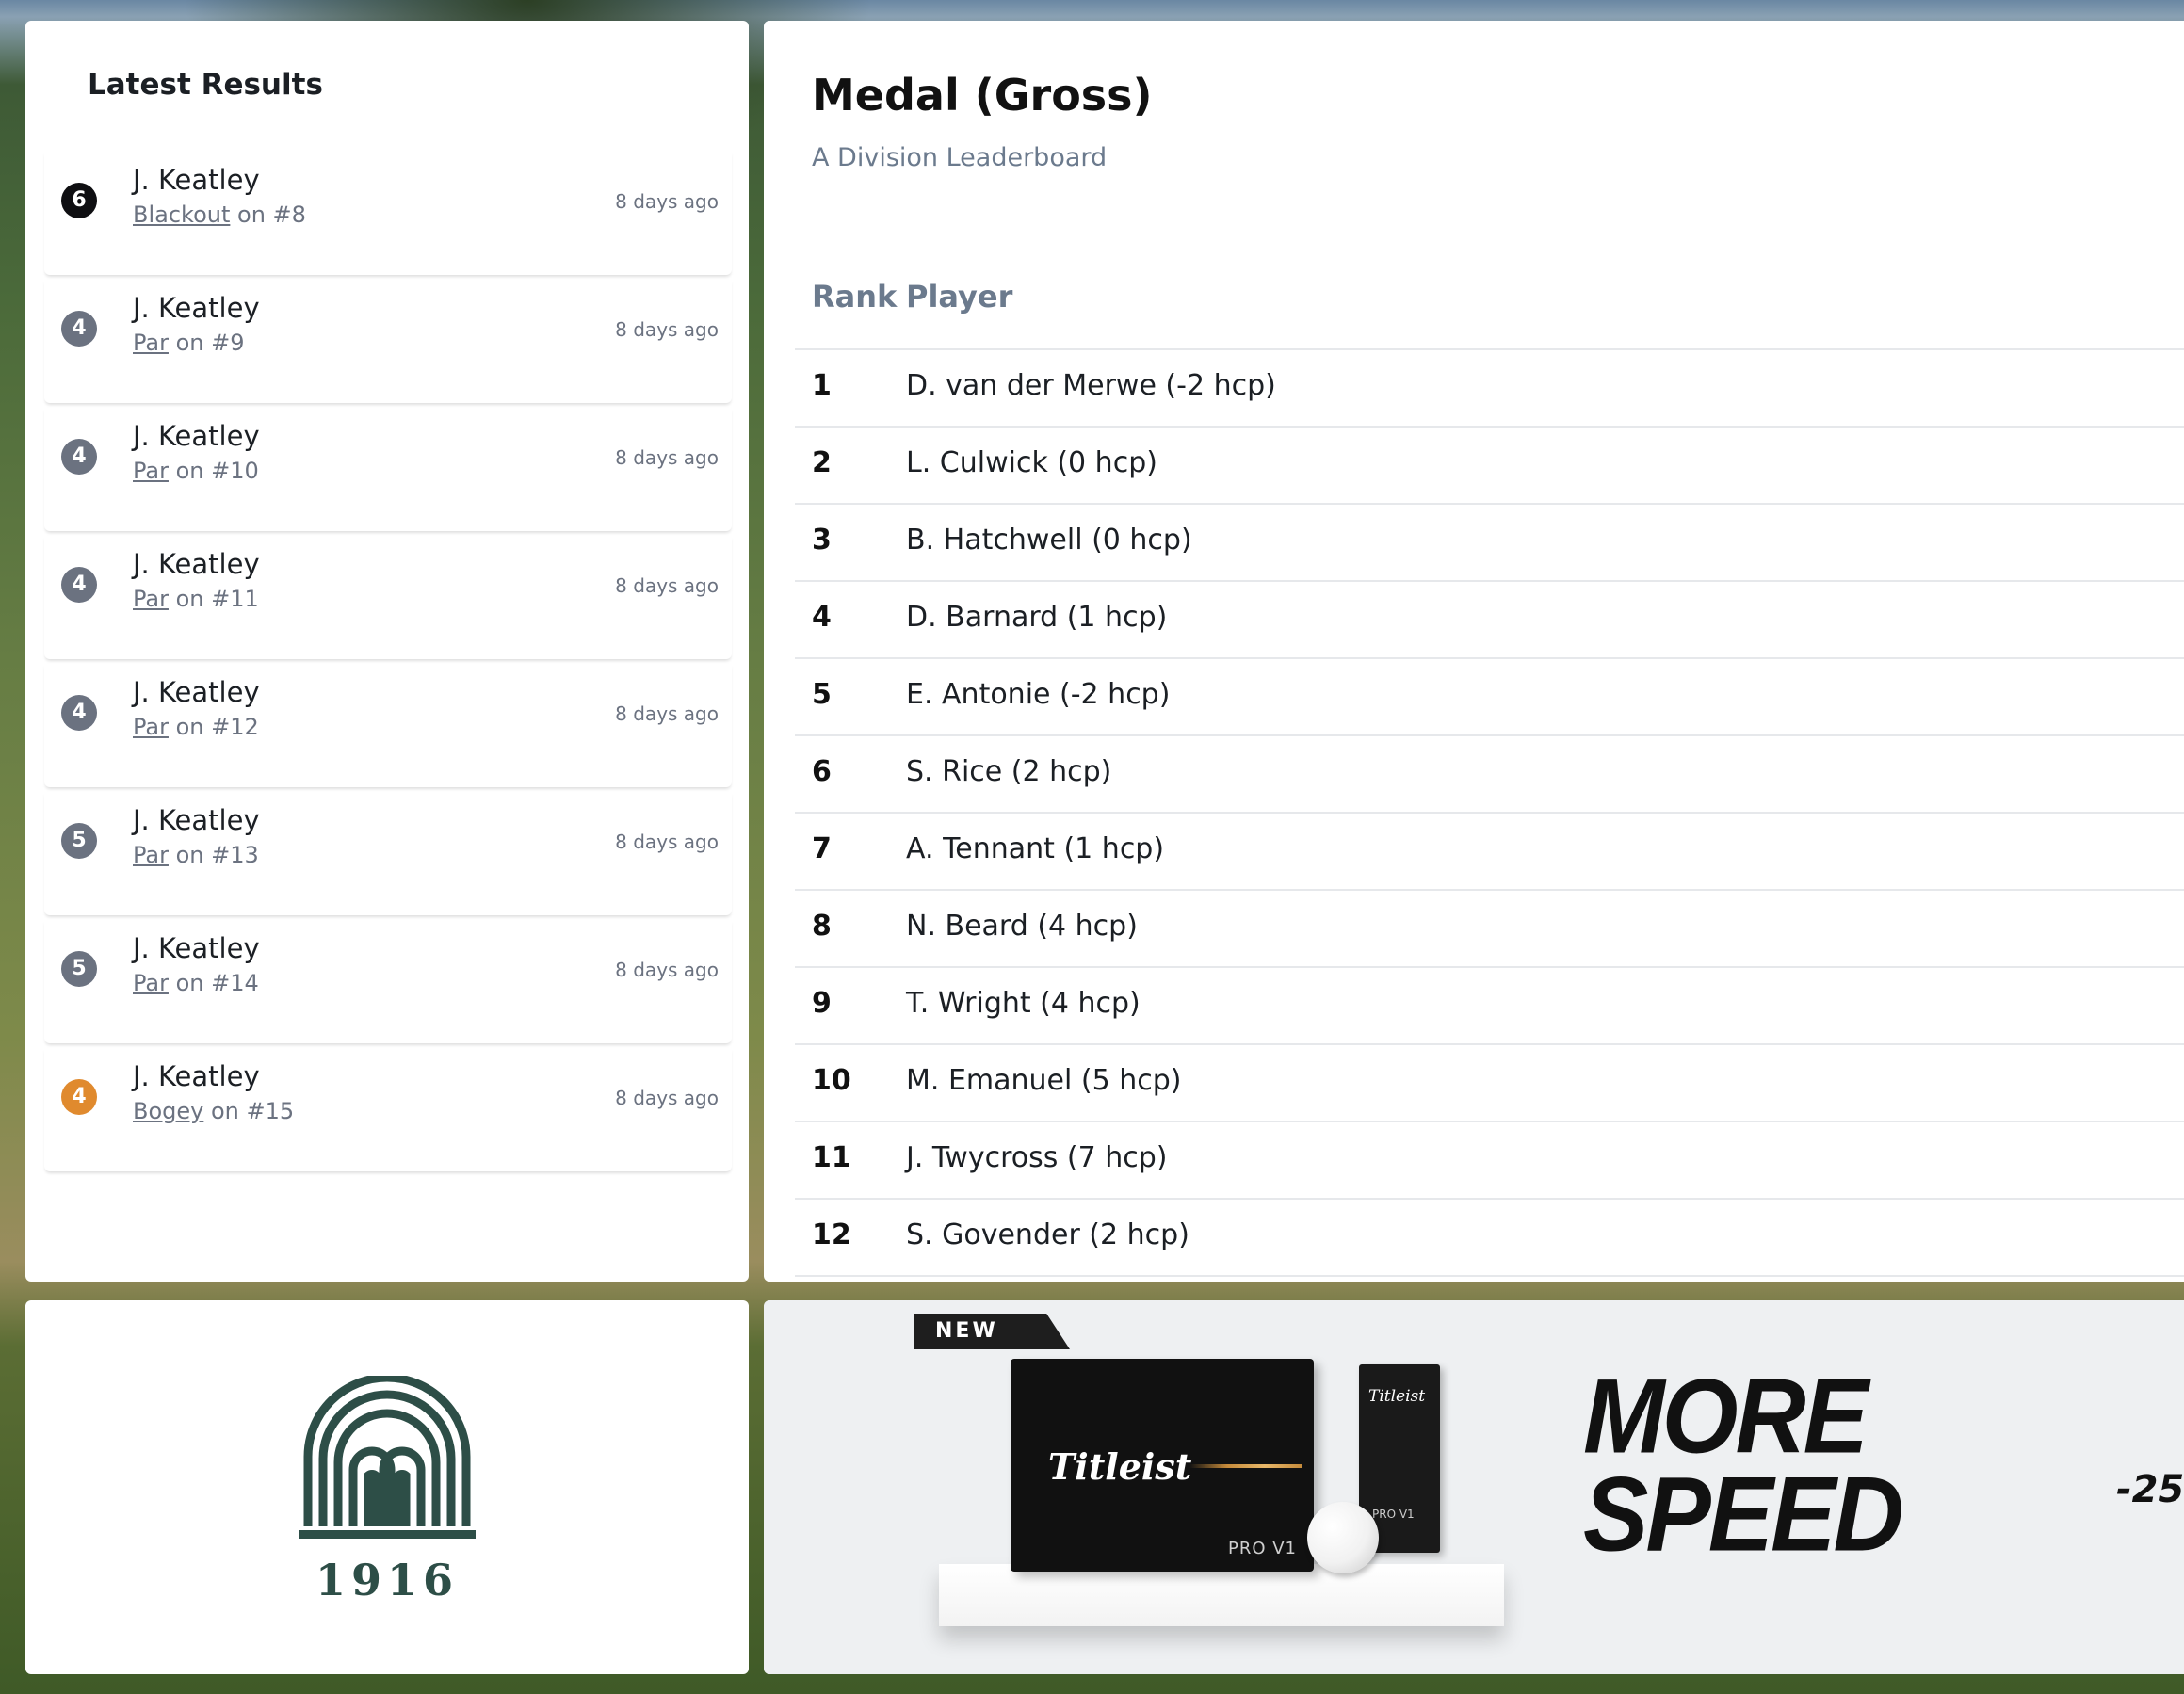 This screenshot has width=2184, height=1694. Describe the element at coordinates (217, 983) in the screenshot. I see `result-hole: on #14` at that location.